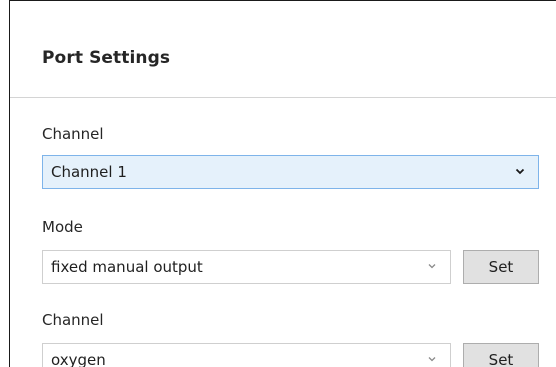 This screenshot has width=556, height=367. I want to click on mode-select: fixed manual output, so click(246, 267).